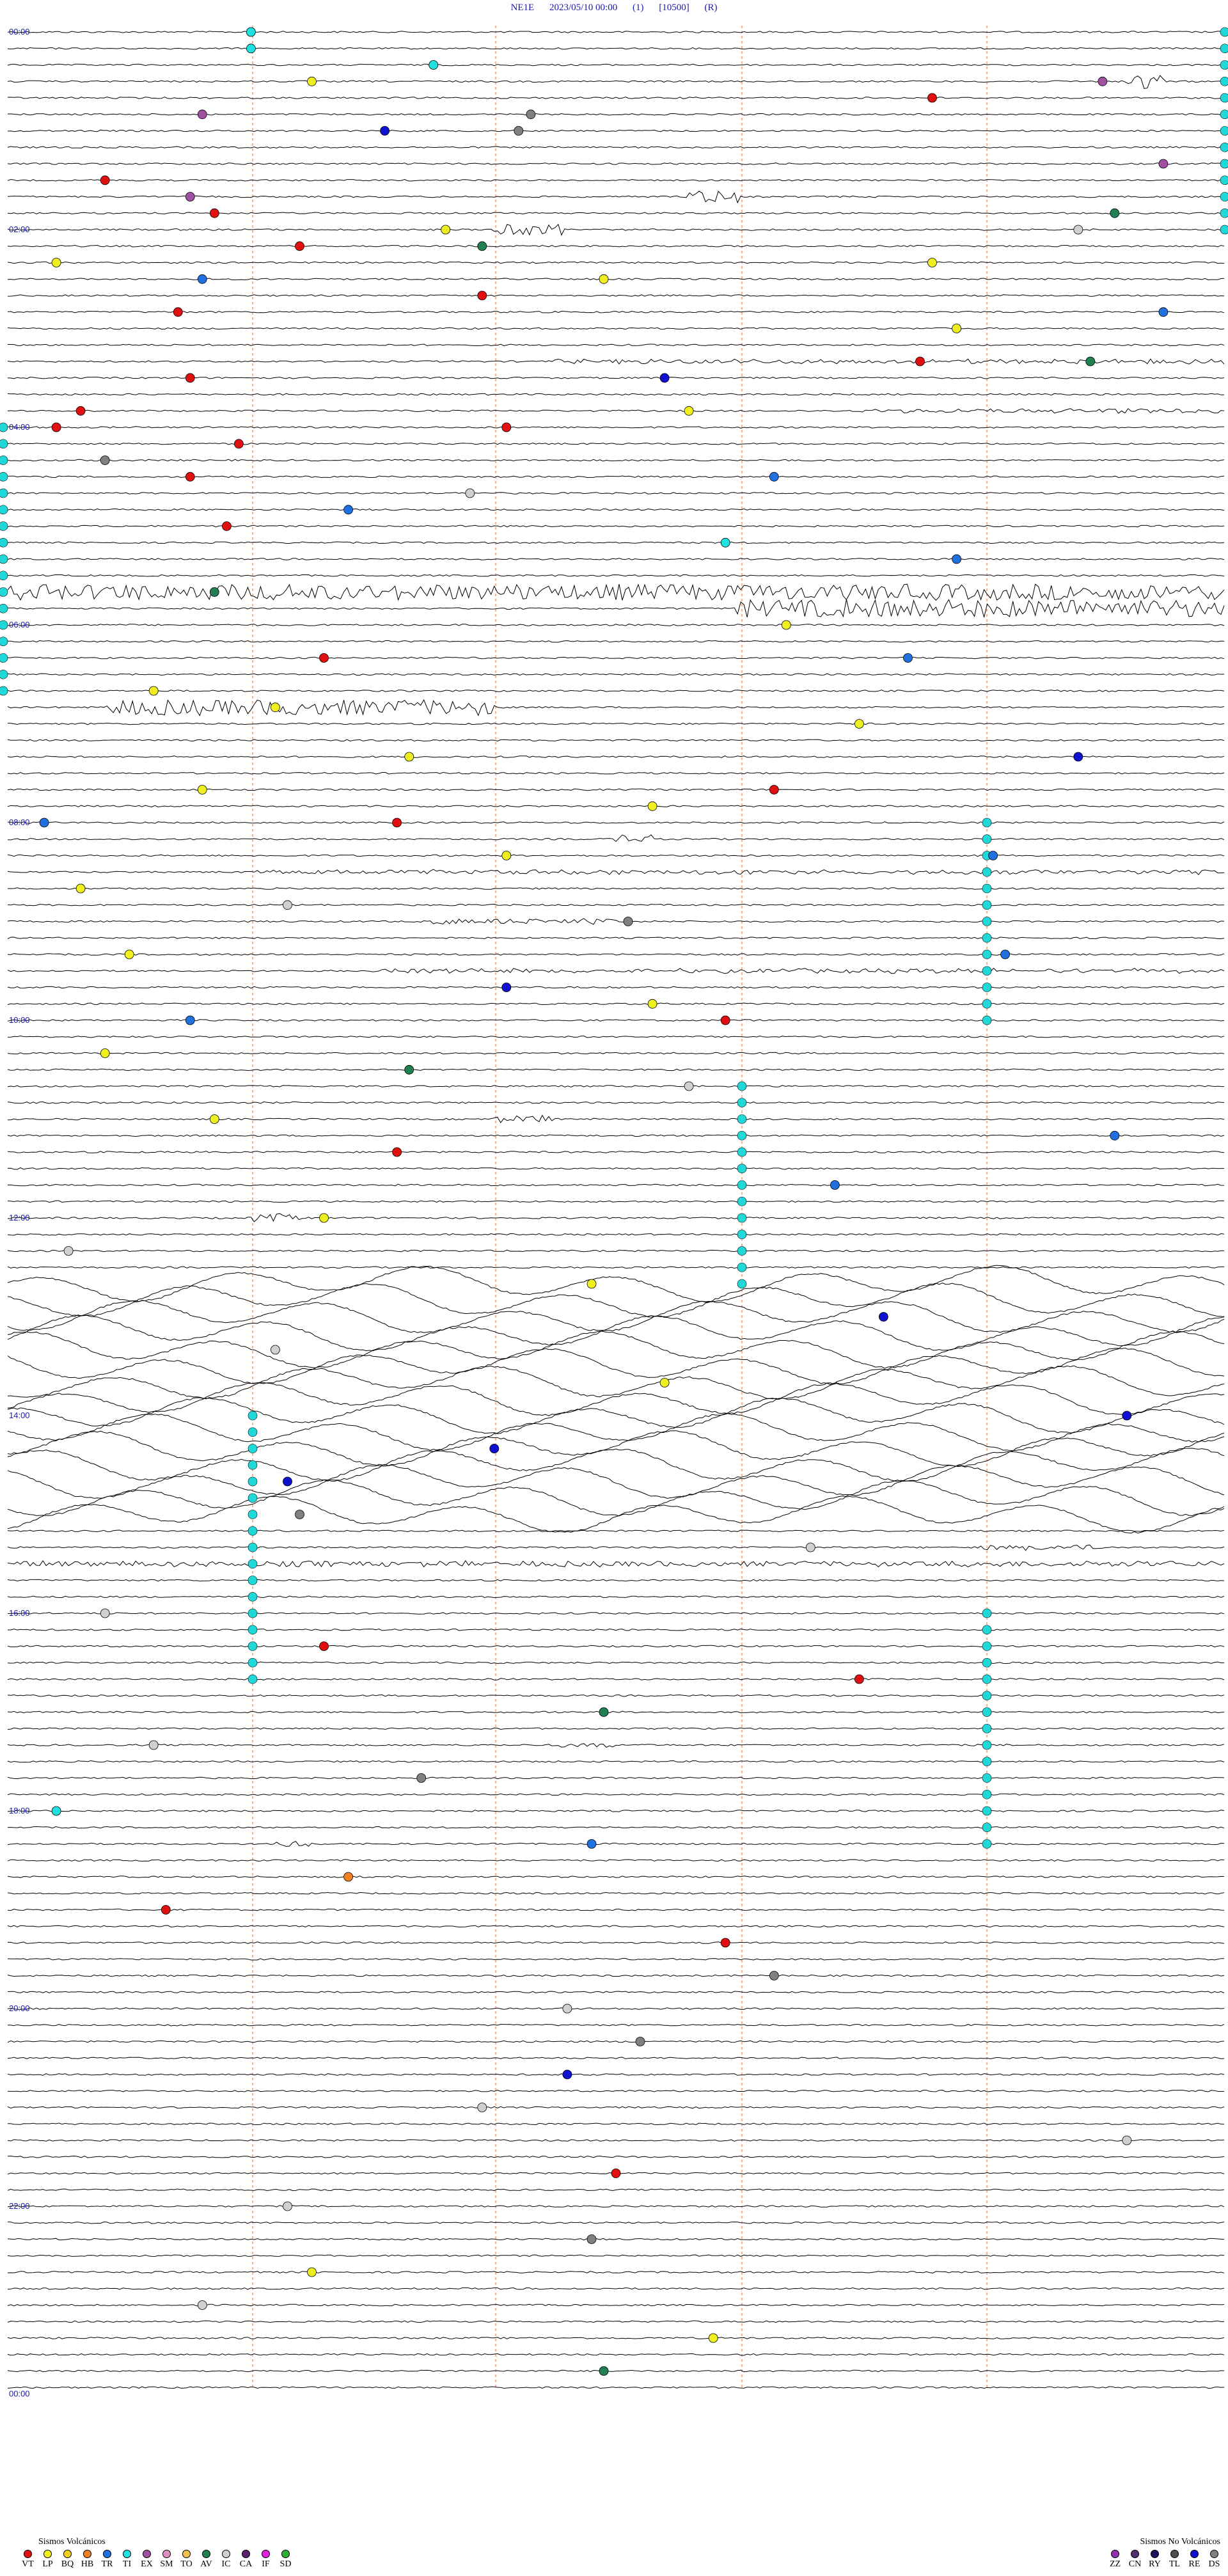 This screenshot has height=2576, width=1228. Describe the element at coordinates (1155, 2558) in the screenshot. I see `legend-nonvolcanic-ry: RY` at that location.